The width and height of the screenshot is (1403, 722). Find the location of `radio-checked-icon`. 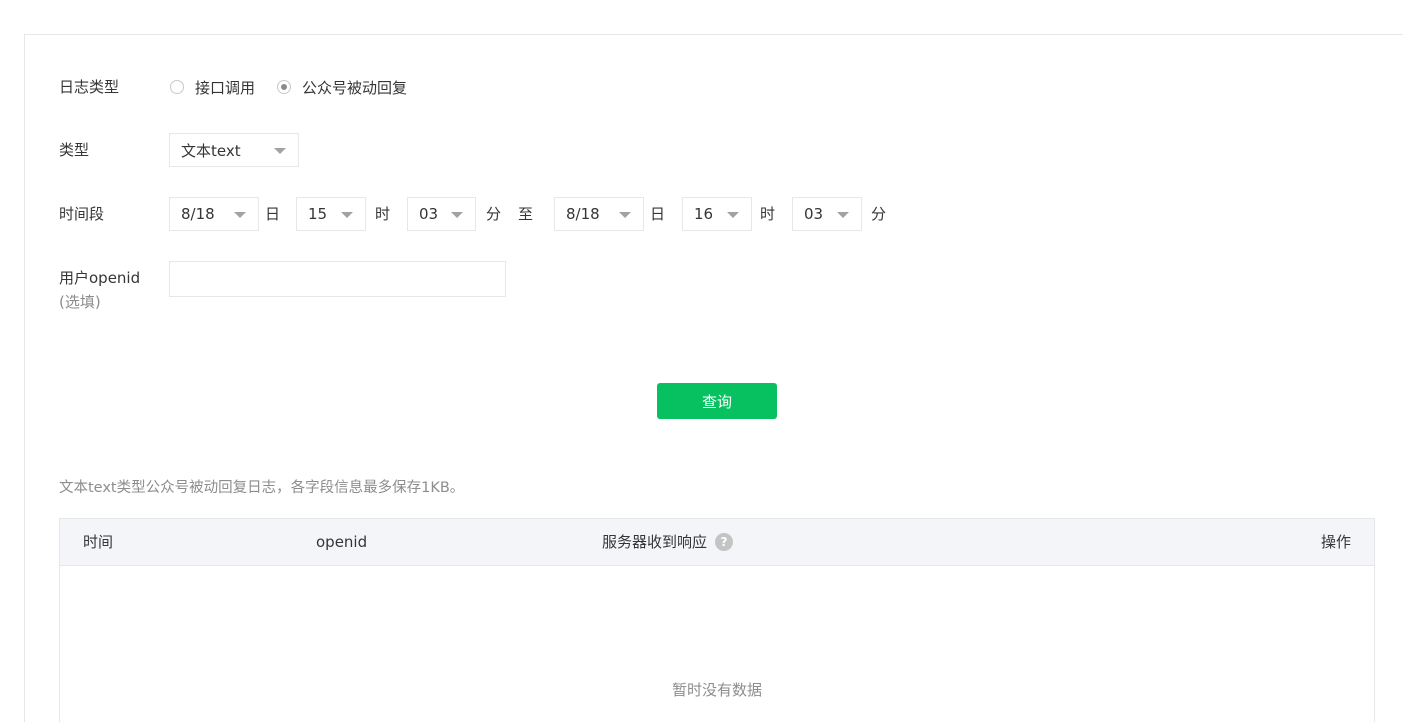

radio-checked-icon is located at coordinates (284, 87).